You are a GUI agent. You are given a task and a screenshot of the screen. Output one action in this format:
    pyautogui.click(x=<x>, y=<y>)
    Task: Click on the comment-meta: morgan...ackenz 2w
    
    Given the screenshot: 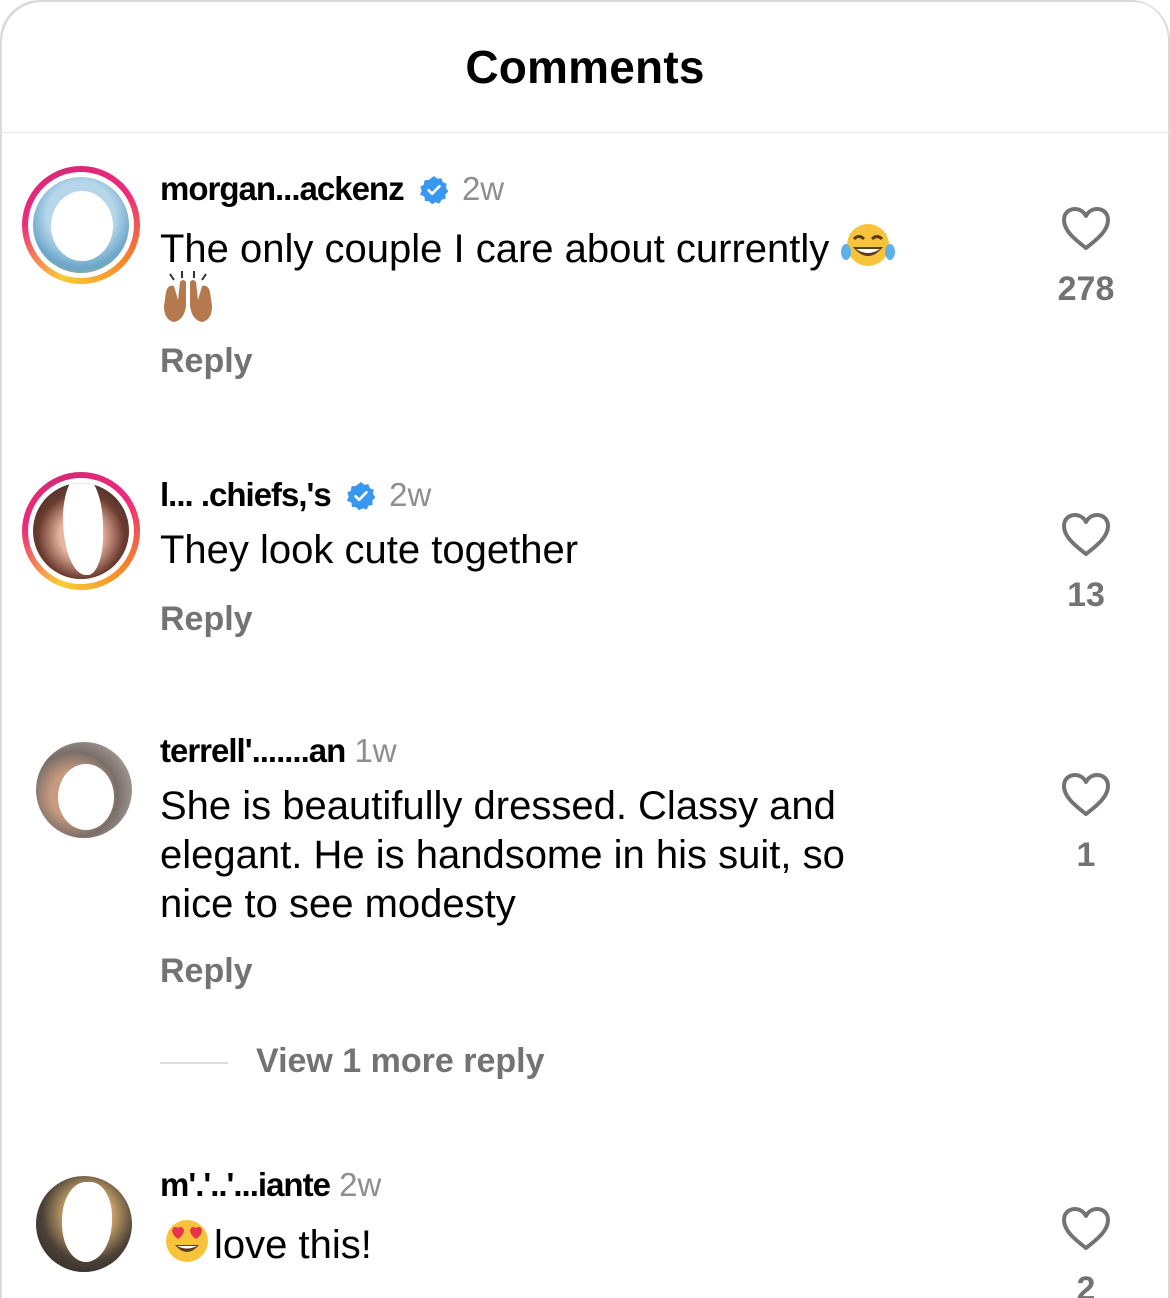 What is the action you would take?
    pyautogui.click(x=332, y=191)
    